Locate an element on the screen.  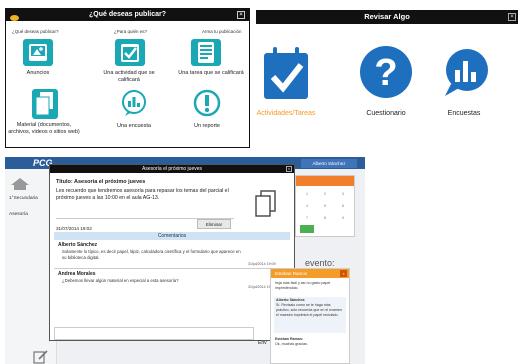
edit-icon is located at coordinates (41, 356).